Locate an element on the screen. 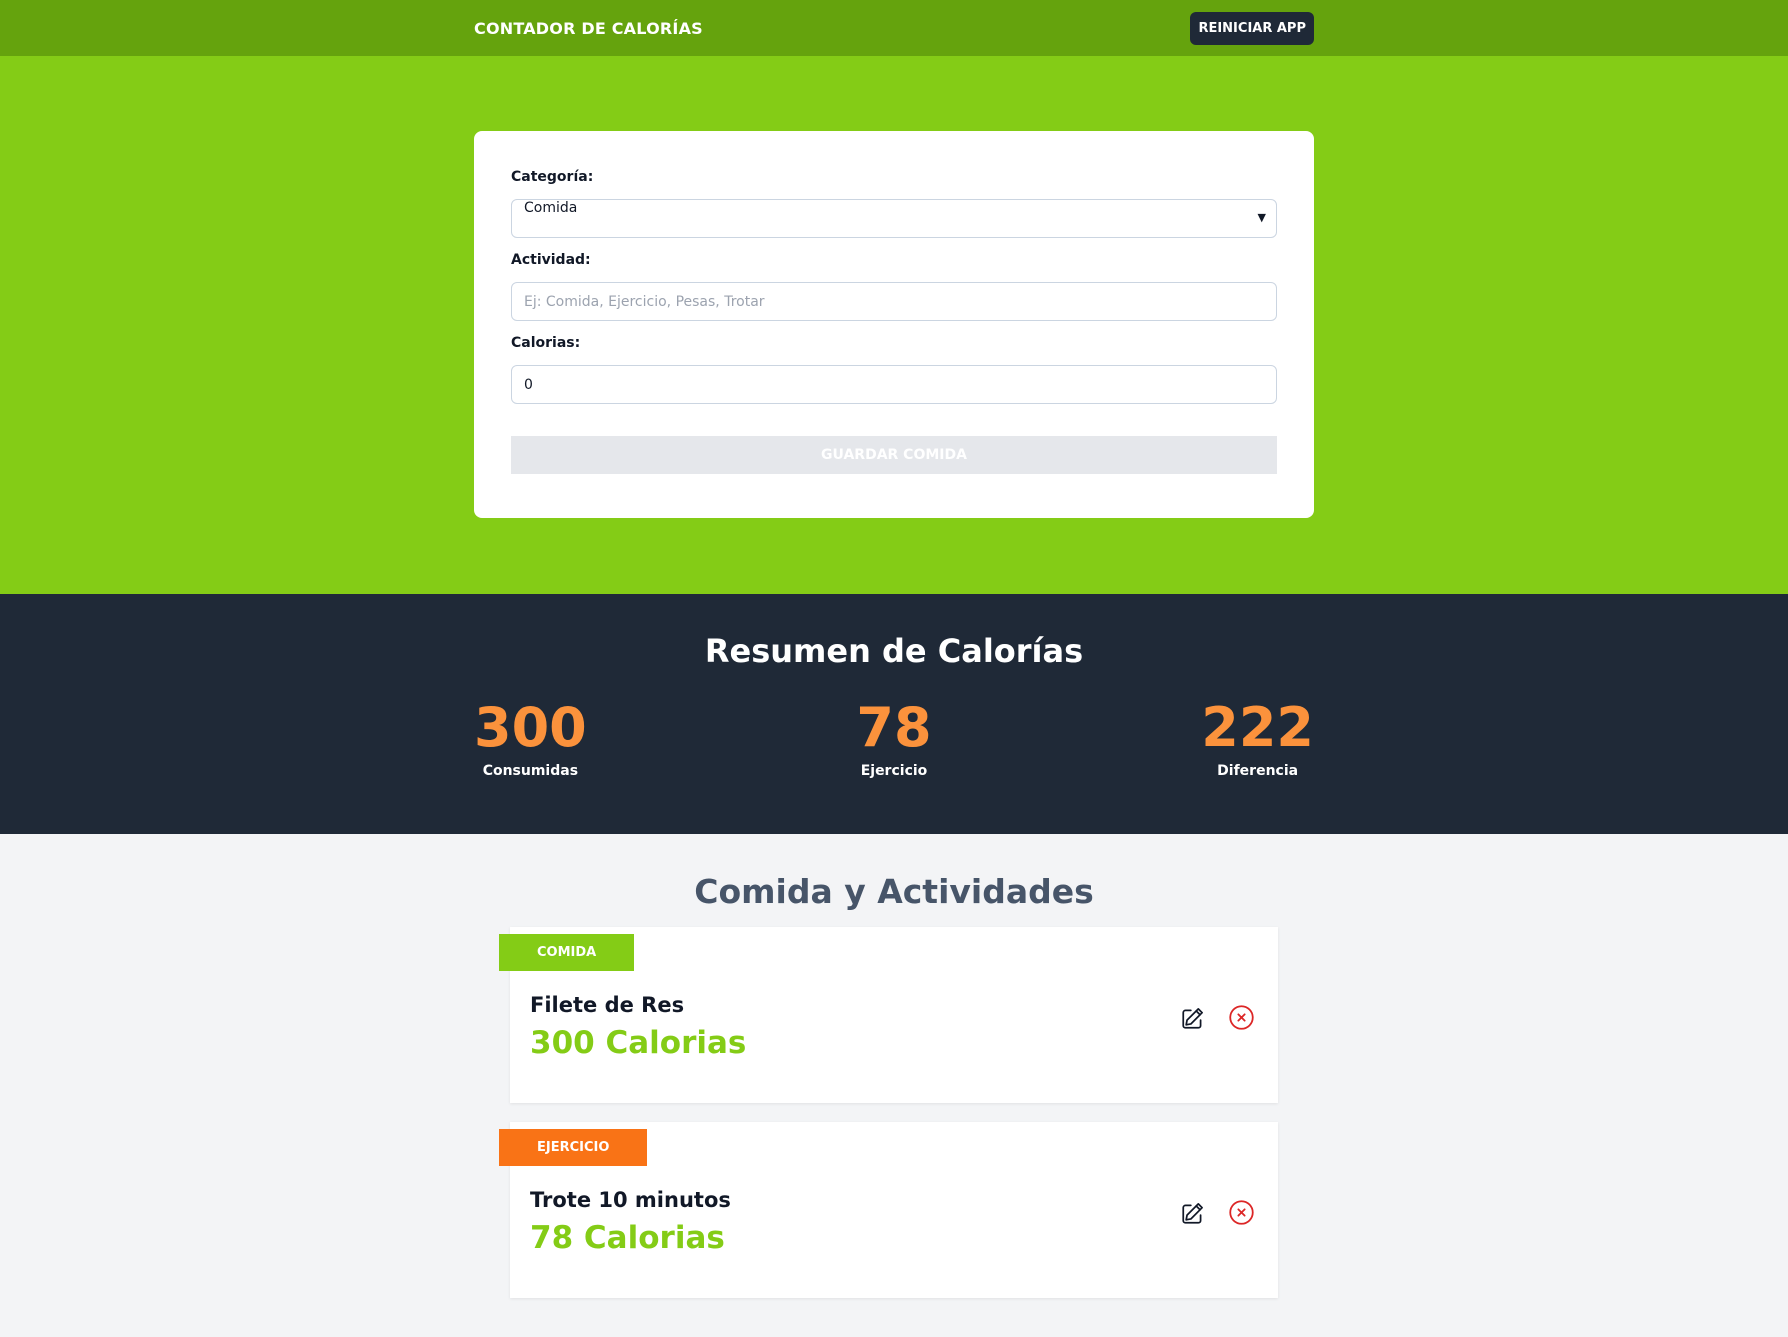  item-calories: 78 Calorias is located at coordinates (627, 1238).